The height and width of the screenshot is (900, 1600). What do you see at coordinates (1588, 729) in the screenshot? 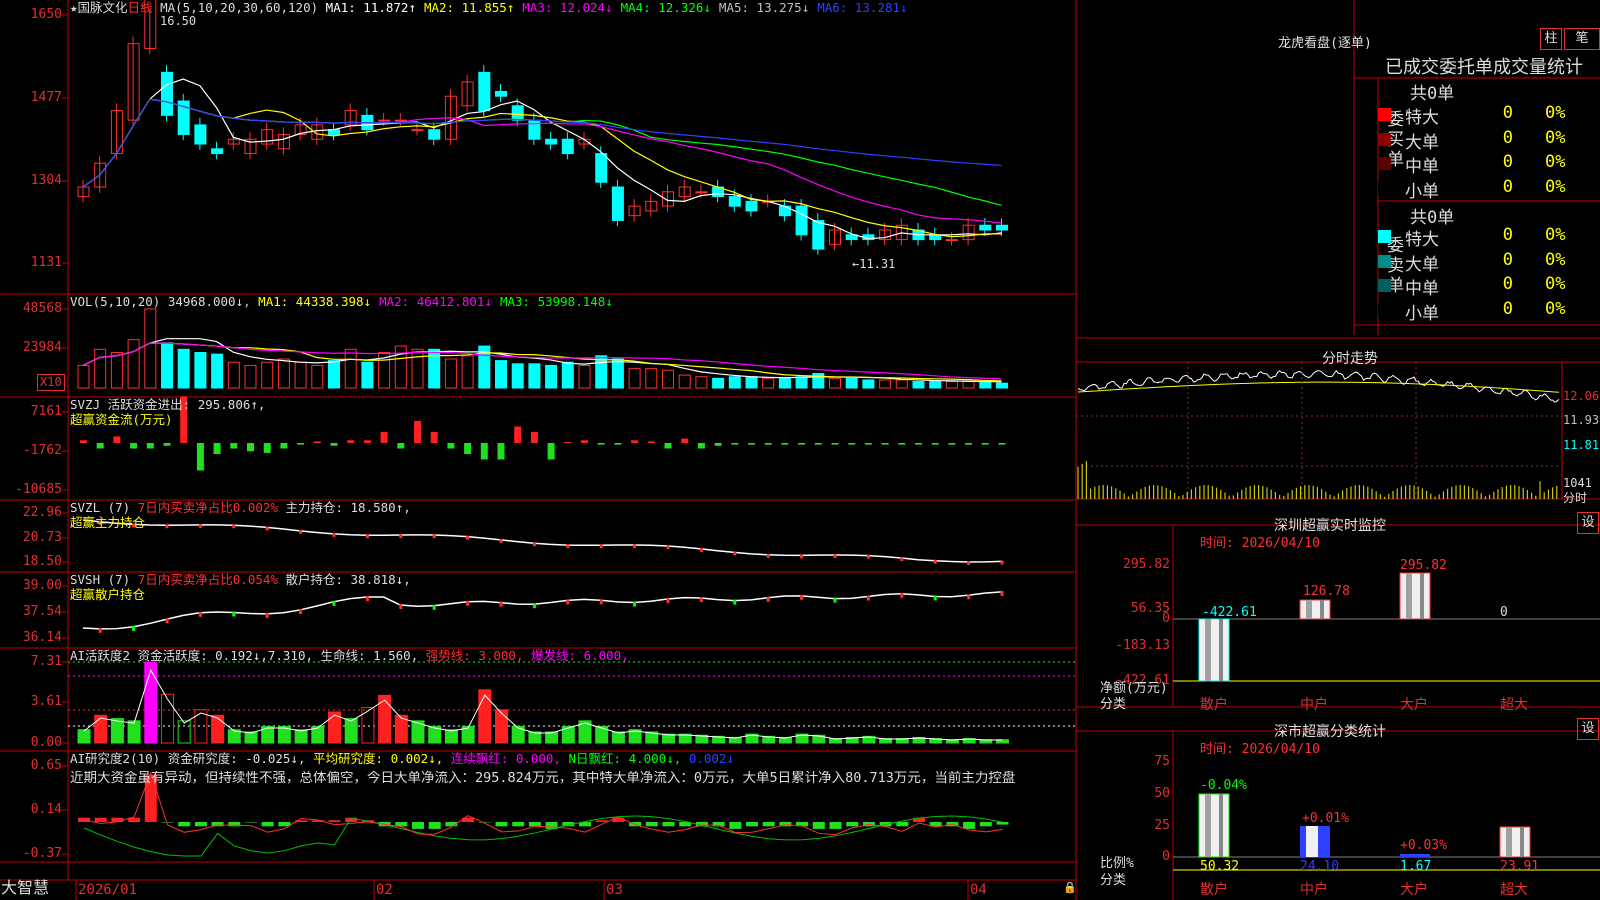
I see `sz-class-settings-button: 设` at bounding box center [1588, 729].